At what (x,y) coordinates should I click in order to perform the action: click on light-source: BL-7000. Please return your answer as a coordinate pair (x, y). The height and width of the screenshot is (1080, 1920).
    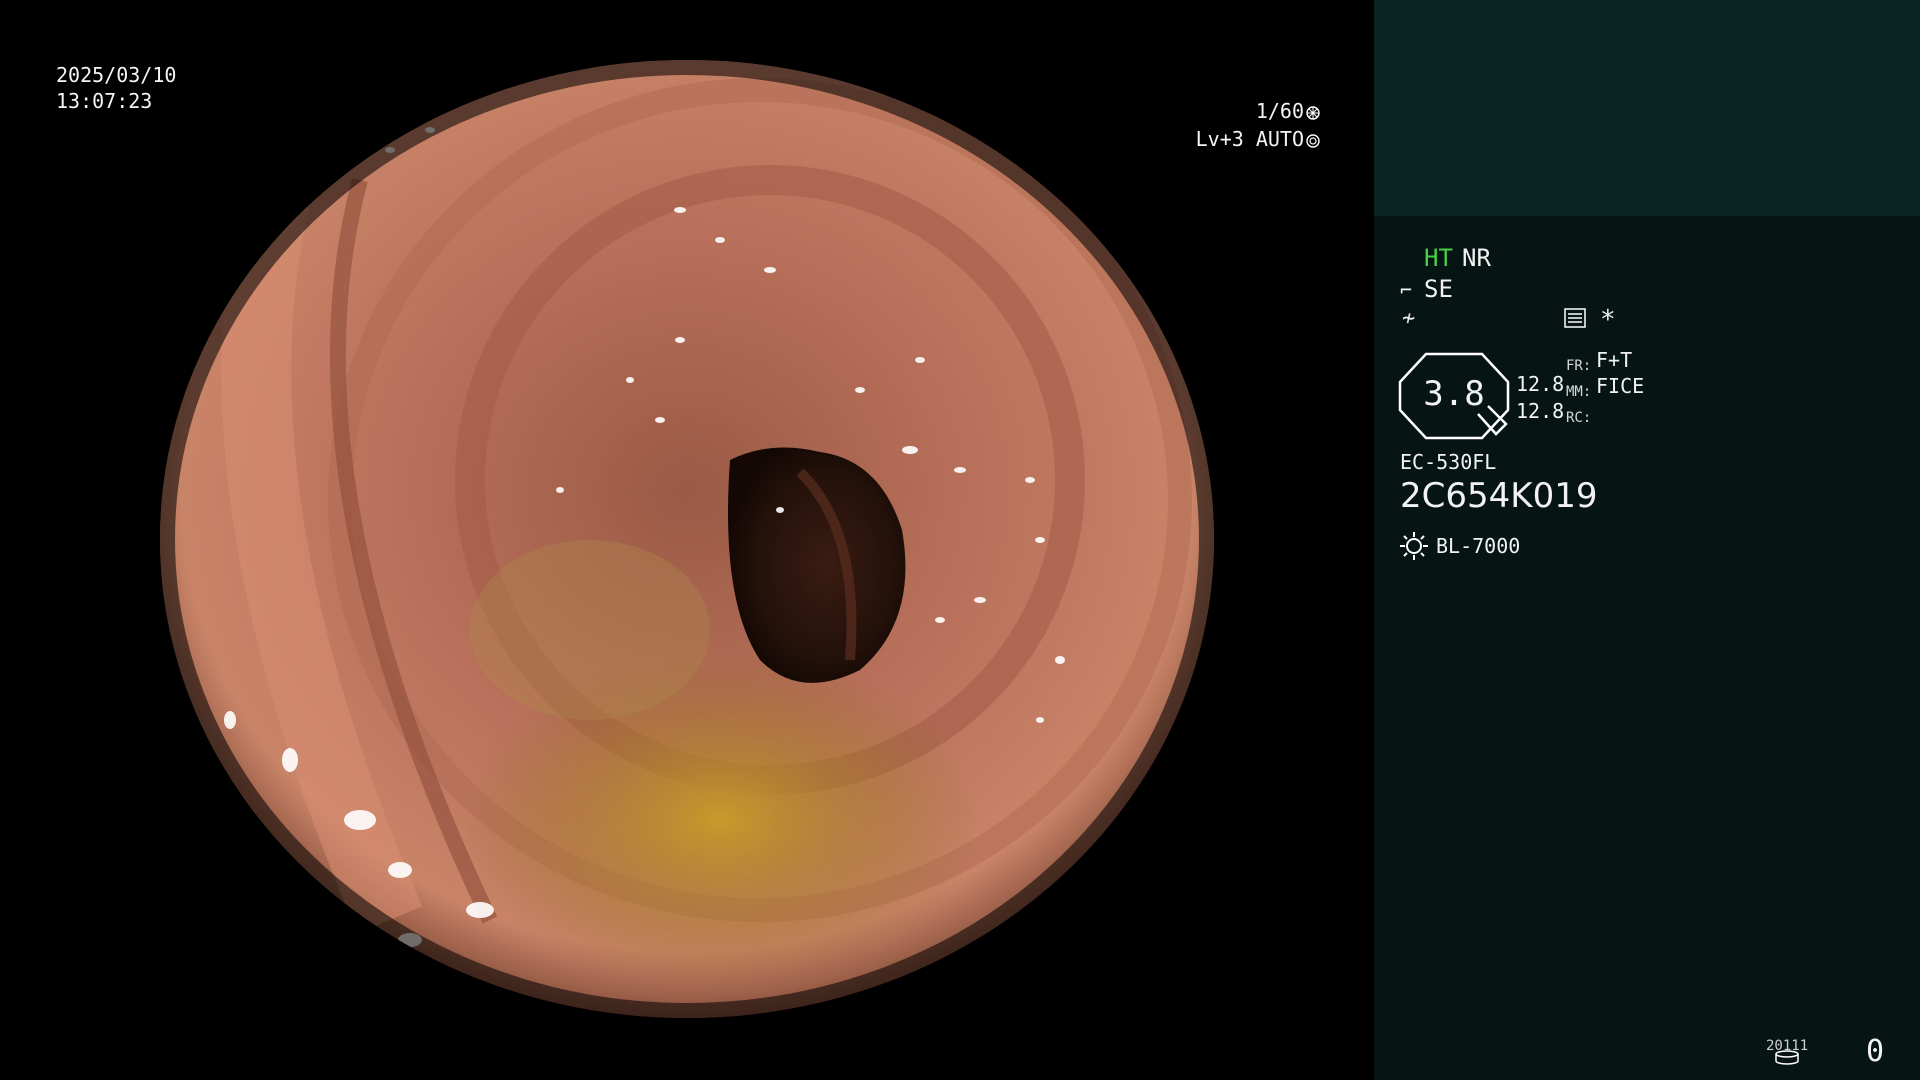
    Looking at the image, I should click on (1478, 546).